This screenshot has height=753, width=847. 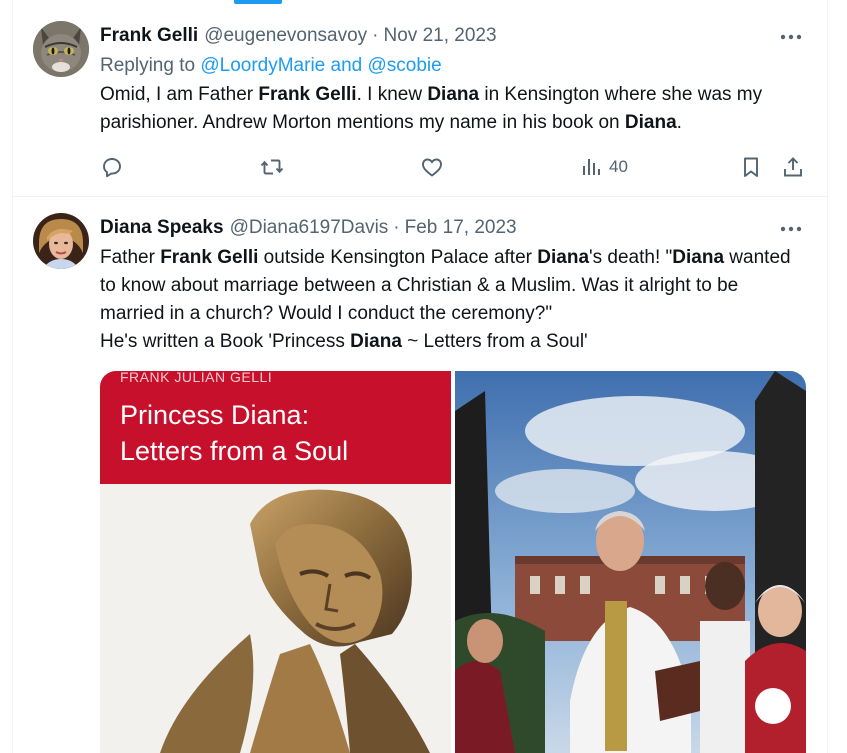 I want to click on like-button, so click(x=432, y=167).